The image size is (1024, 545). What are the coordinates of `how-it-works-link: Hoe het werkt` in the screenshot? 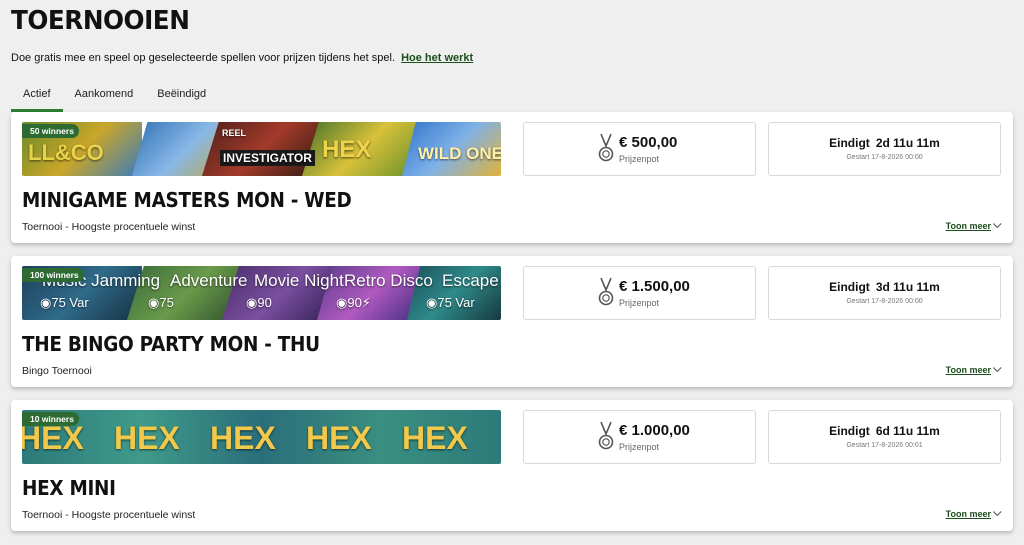 It's located at (437, 58).